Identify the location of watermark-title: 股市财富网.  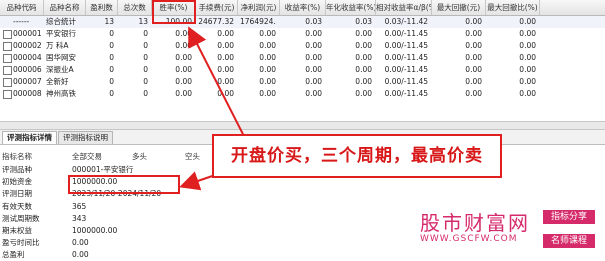
(475, 223).